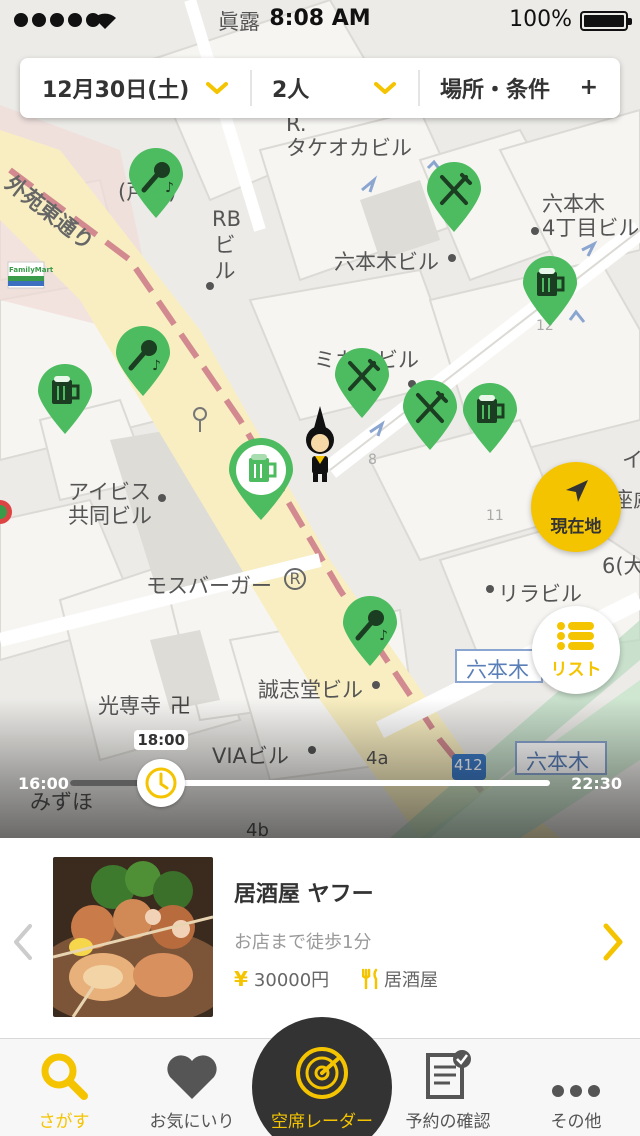 The width and height of the screenshot is (640, 1136). Describe the element at coordinates (631, 460) in the screenshot. I see `map-label-edge-i: イ` at that location.